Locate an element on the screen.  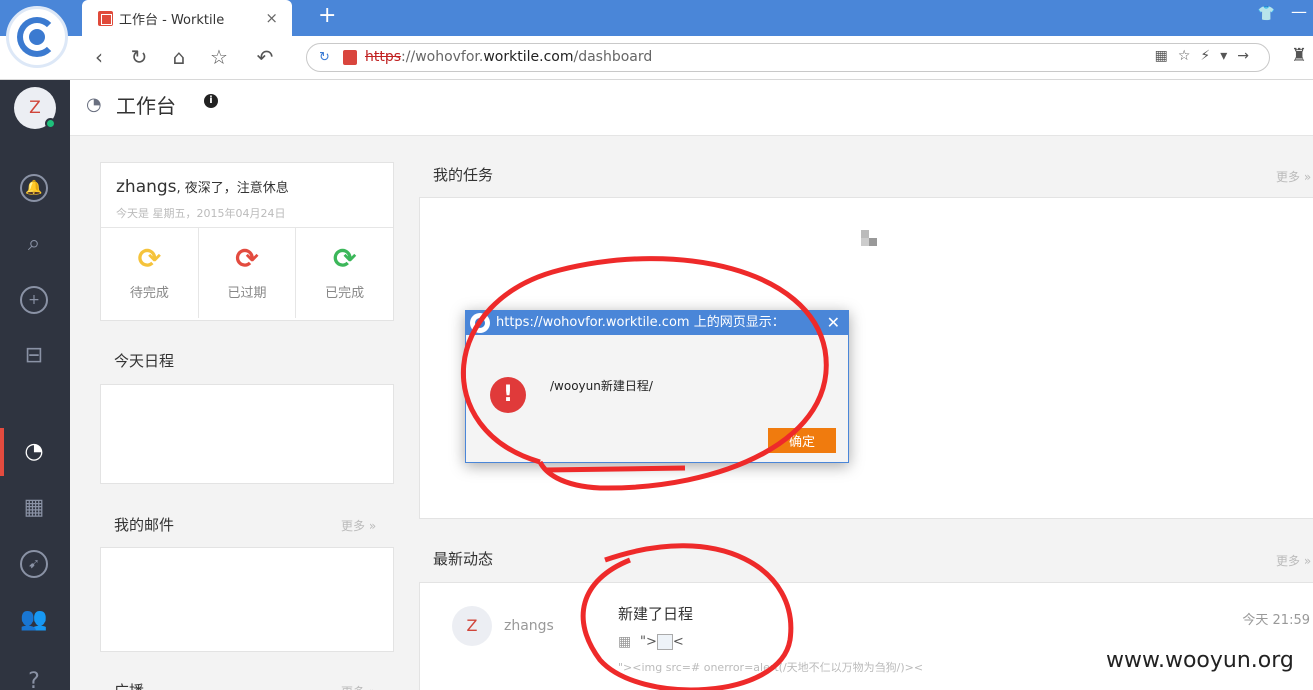
activity-avatar: Z is located at coordinates (472, 626).